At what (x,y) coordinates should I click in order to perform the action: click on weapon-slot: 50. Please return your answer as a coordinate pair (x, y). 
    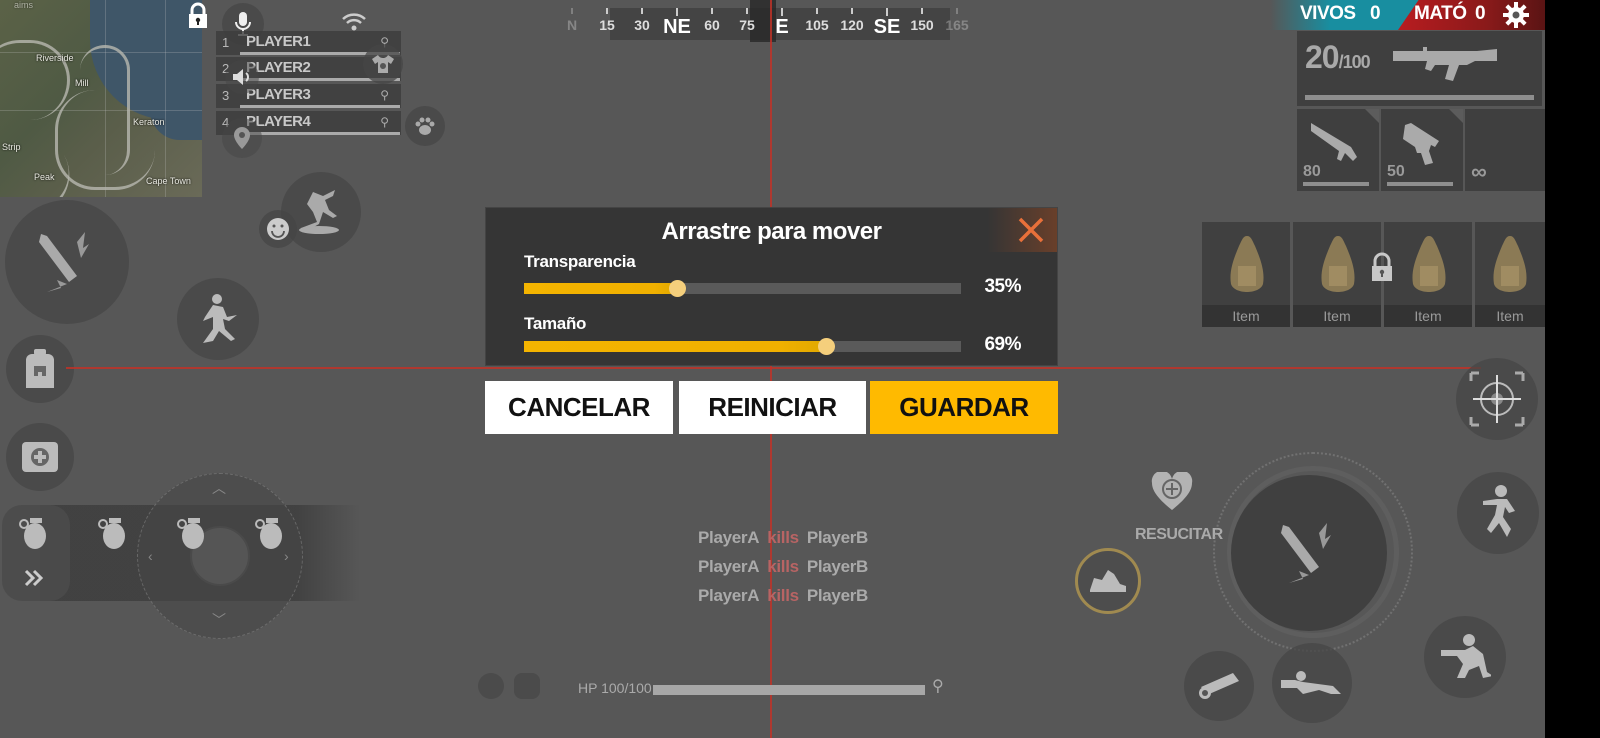
    Looking at the image, I should click on (1422, 150).